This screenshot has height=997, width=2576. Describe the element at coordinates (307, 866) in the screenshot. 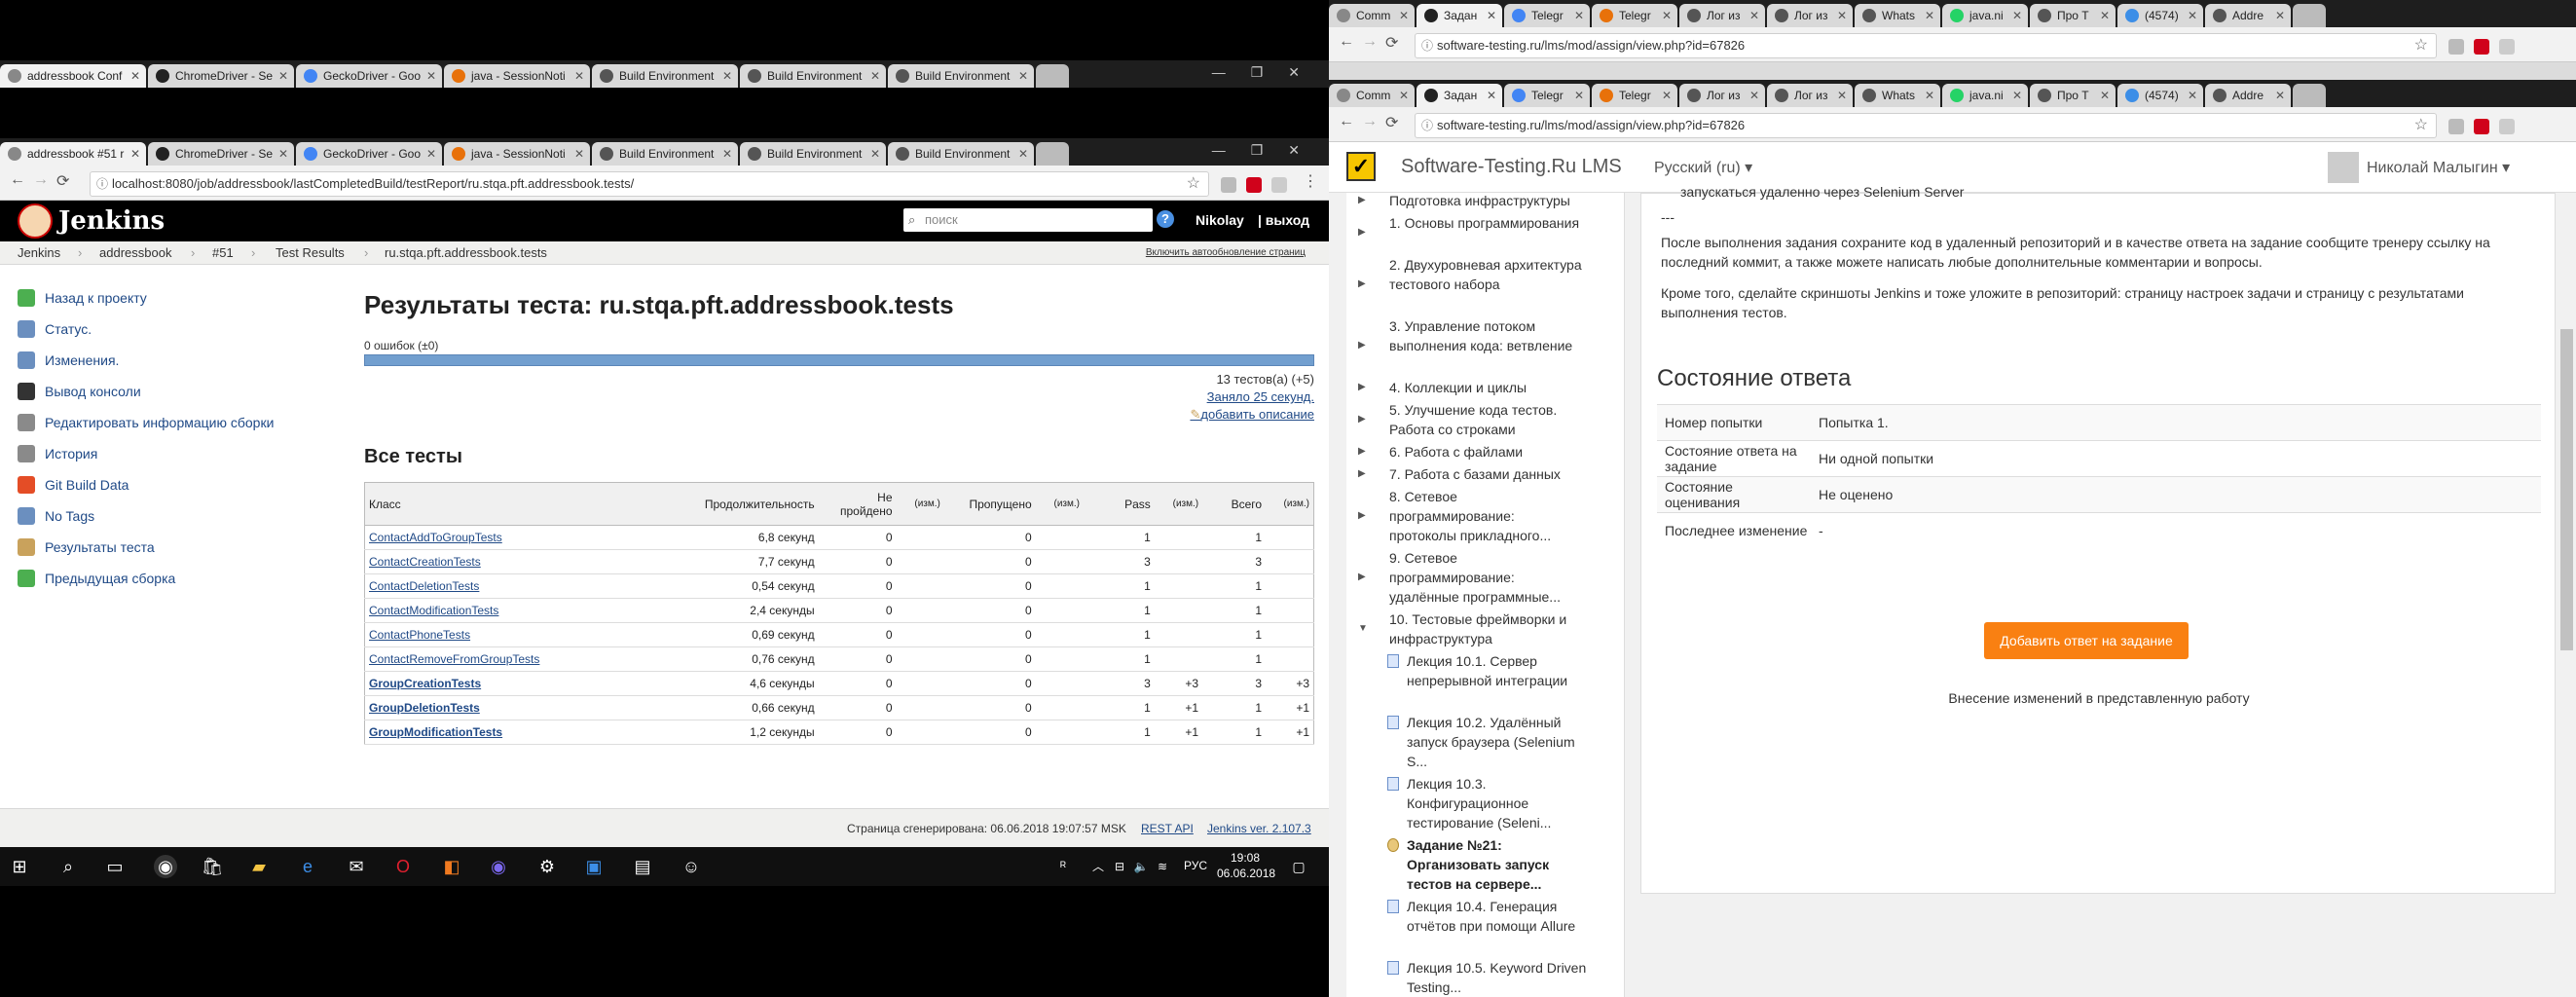

I see `edge-icon: e` at that location.